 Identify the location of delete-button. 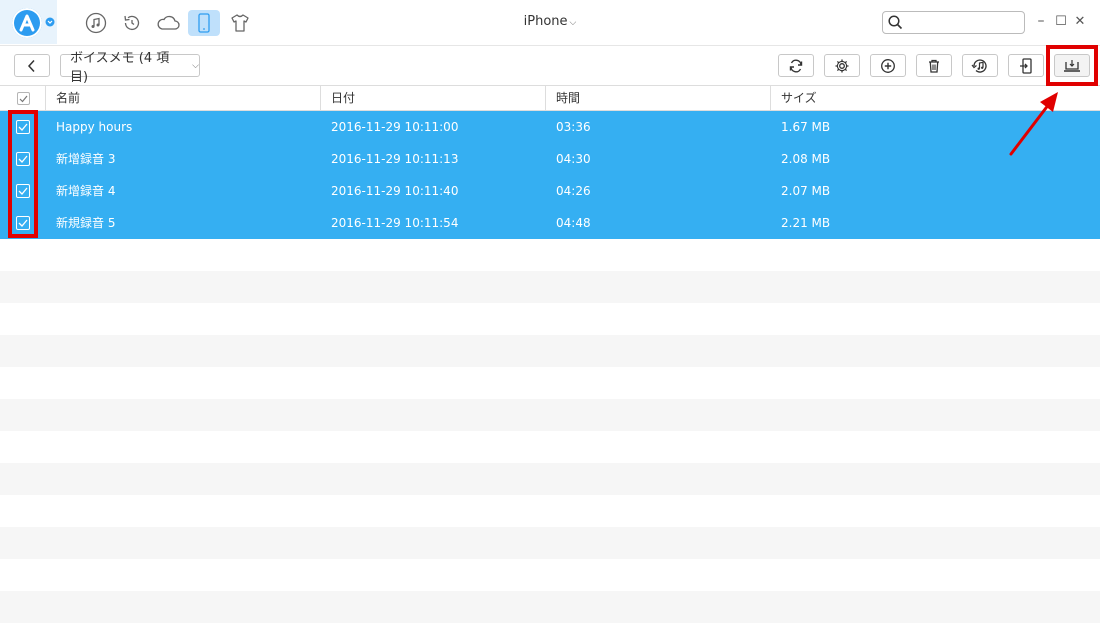
(934, 65).